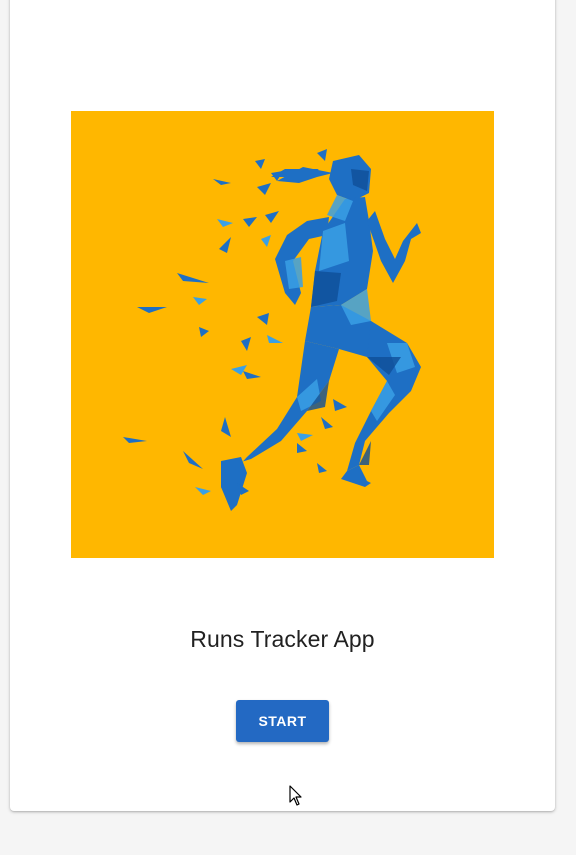  What do you see at coordinates (282, 721) in the screenshot?
I see `start-button: START` at bounding box center [282, 721].